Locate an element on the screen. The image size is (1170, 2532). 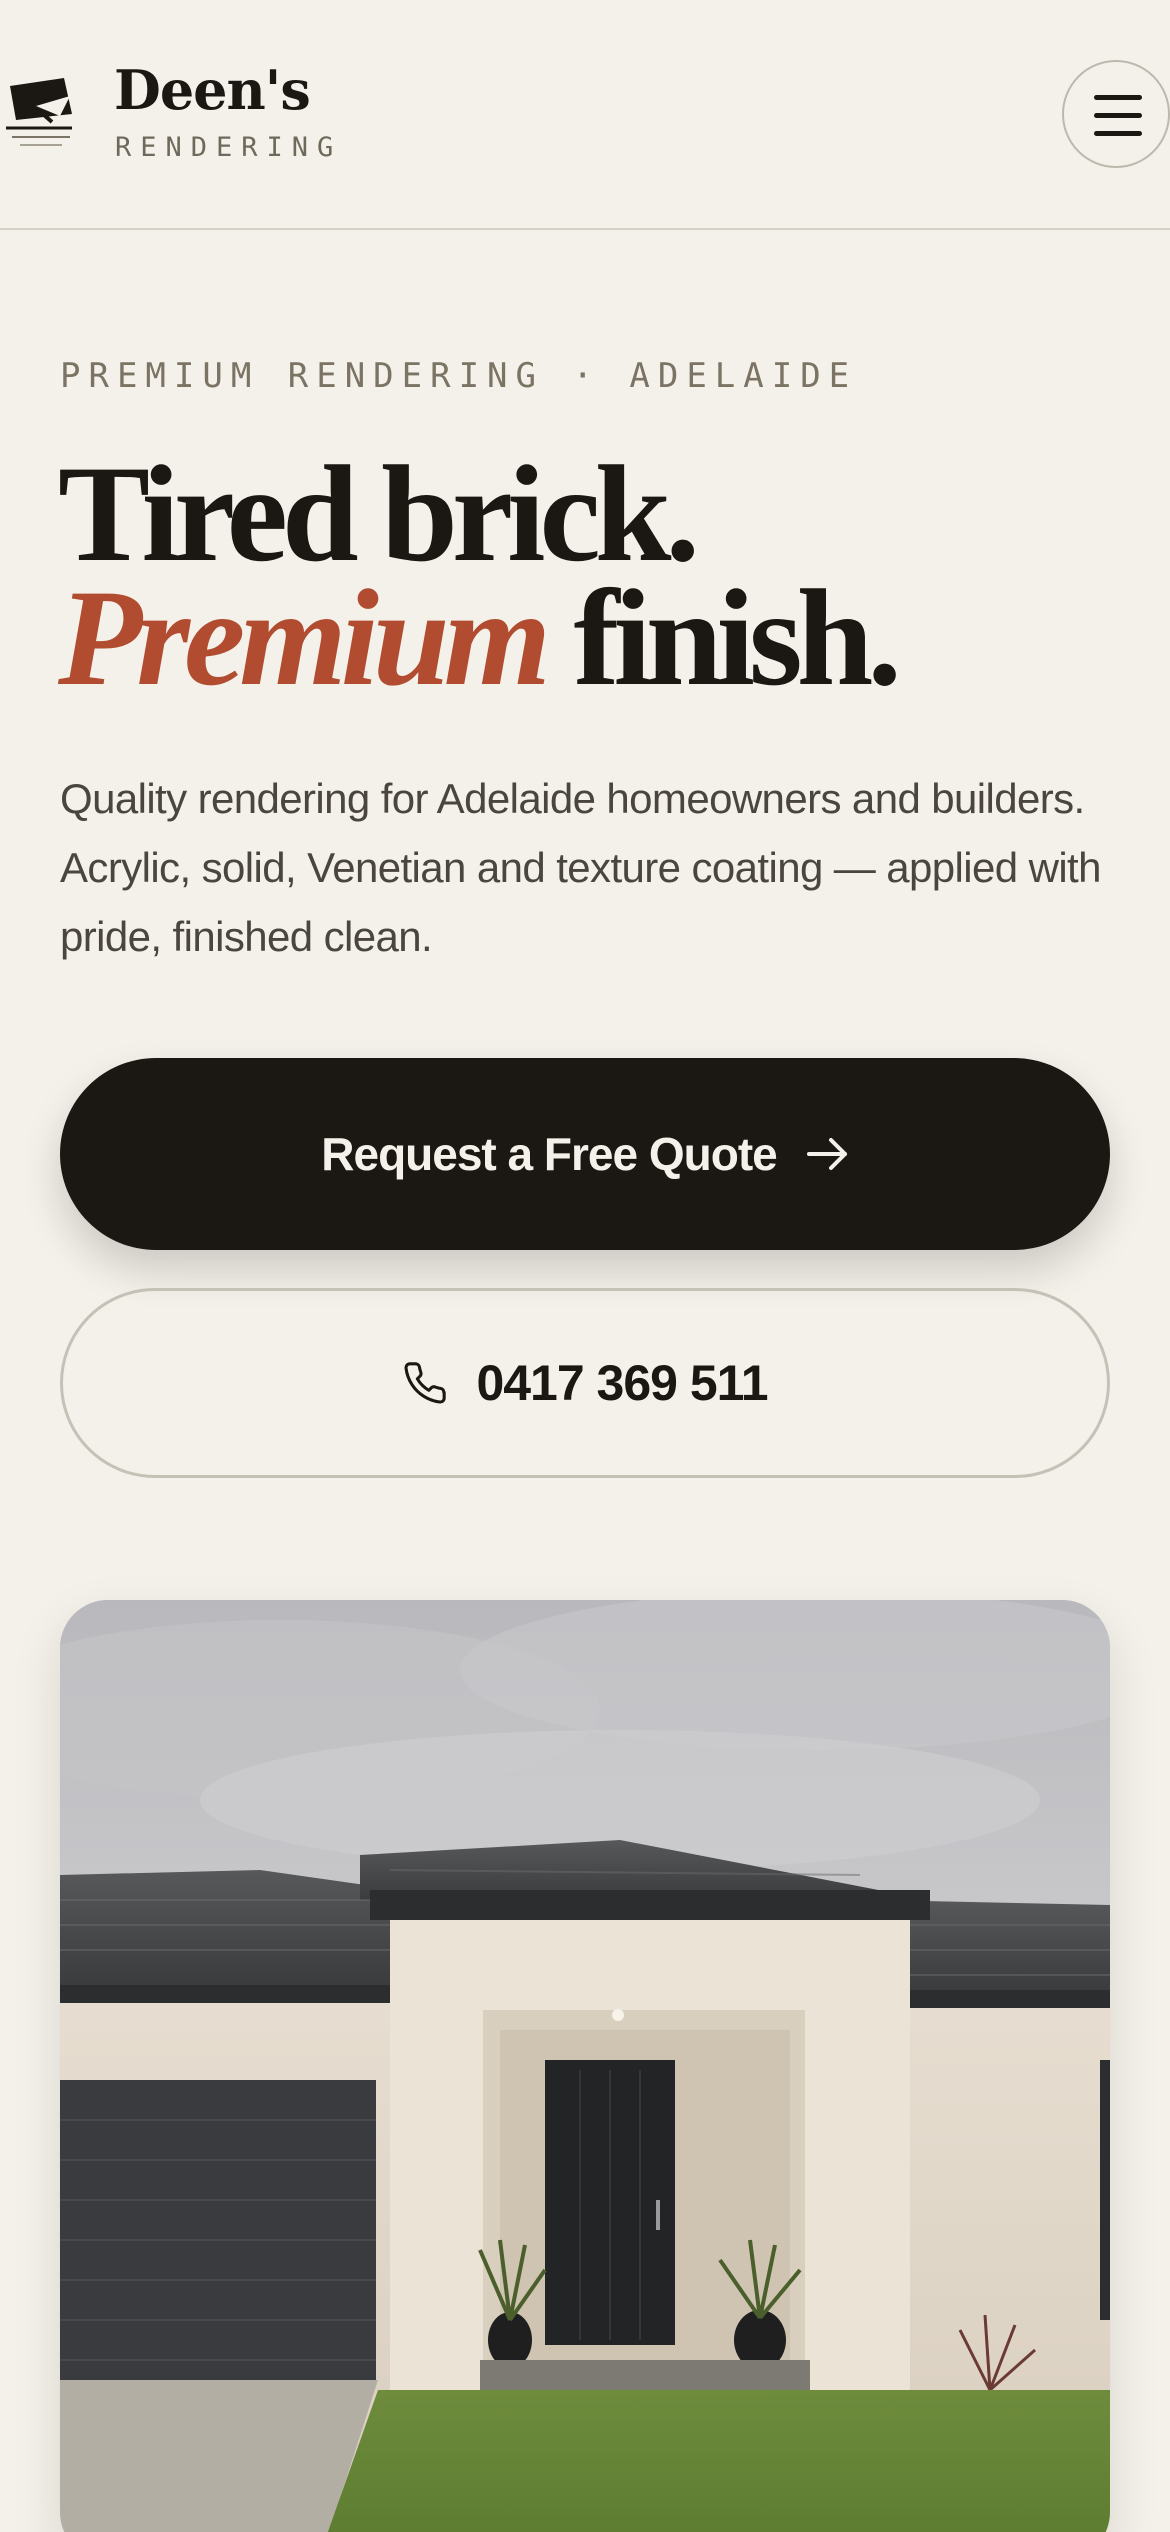
brand-name: Deen's is located at coordinates (212, 90).